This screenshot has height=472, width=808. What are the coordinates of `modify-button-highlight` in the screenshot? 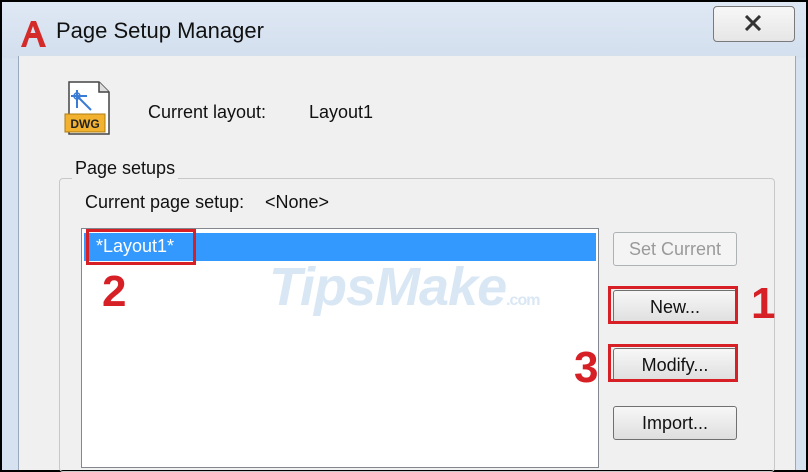 It's located at (673, 363).